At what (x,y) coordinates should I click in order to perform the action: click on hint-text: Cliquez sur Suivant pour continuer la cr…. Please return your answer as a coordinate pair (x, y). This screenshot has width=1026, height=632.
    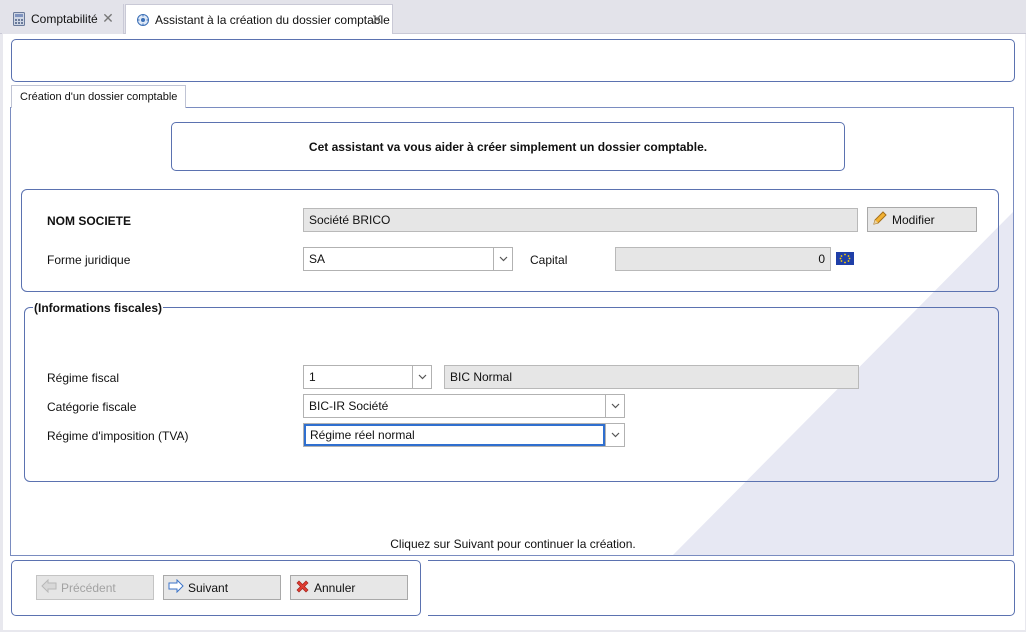
    Looking at the image, I should click on (513, 544).